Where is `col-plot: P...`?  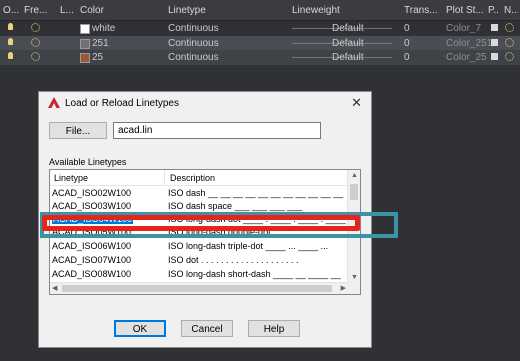 col-plot: P... is located at coordinates (494, 10).